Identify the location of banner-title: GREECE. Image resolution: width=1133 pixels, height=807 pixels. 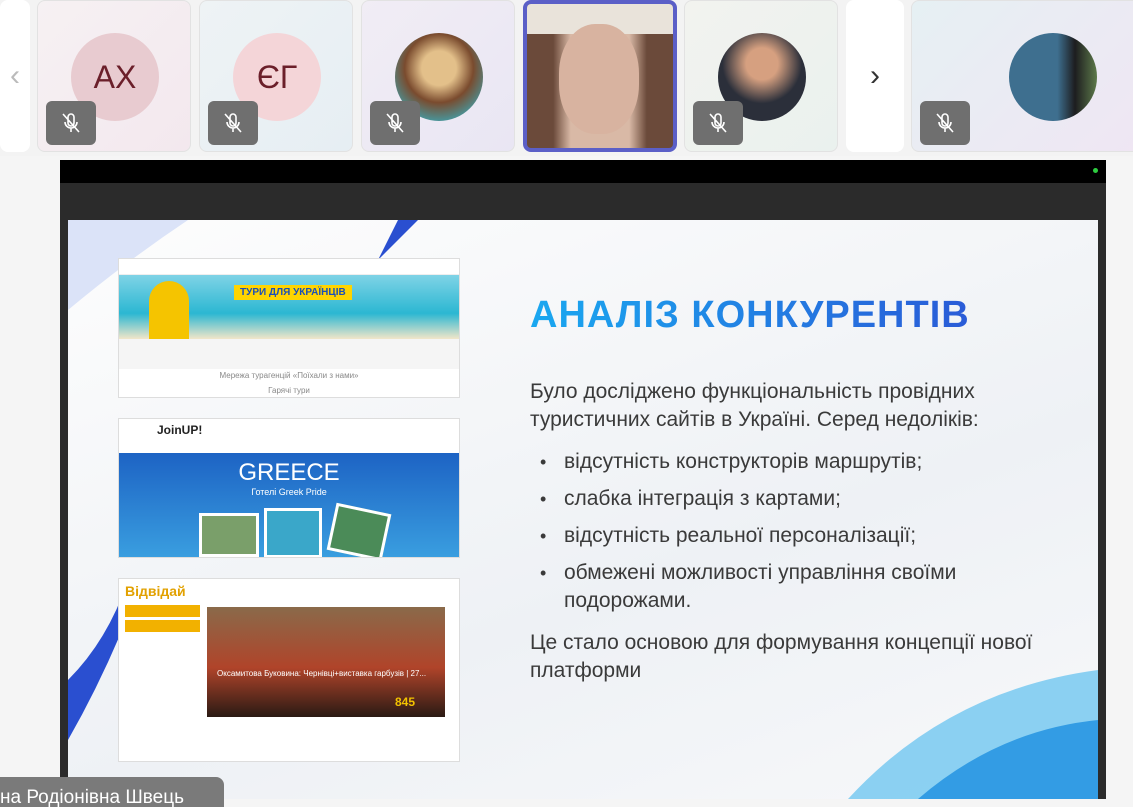
(289, 472).